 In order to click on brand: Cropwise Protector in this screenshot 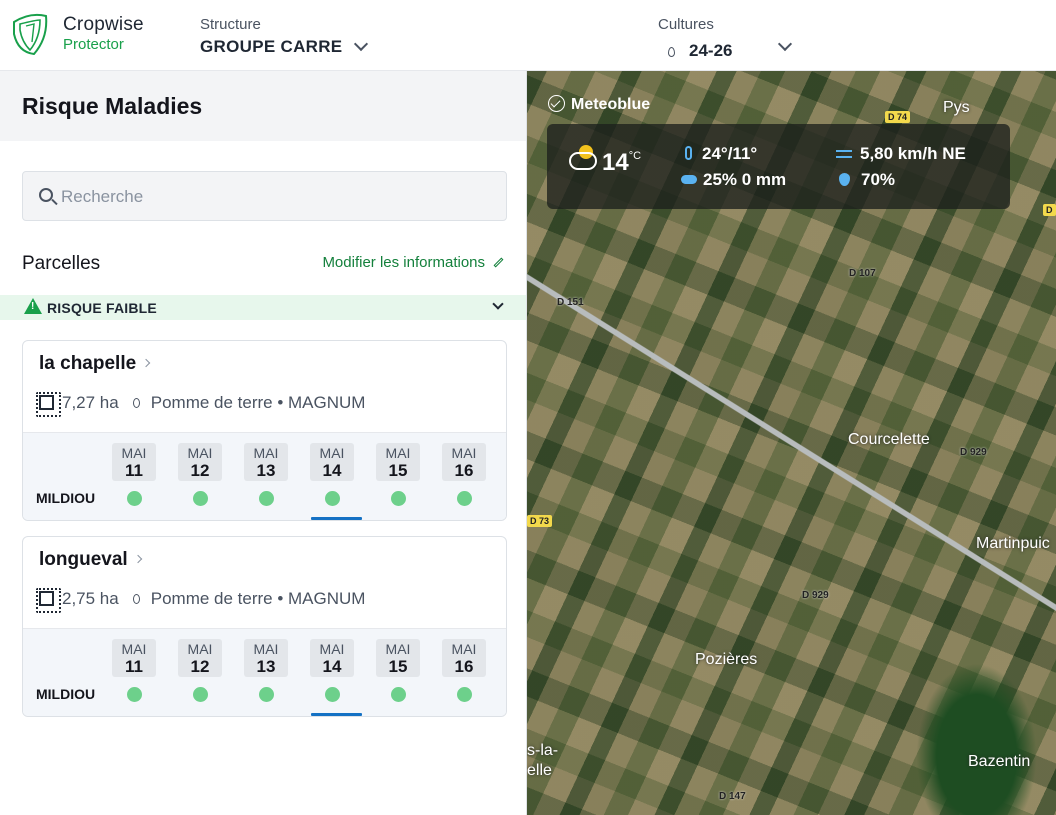, I will do `click(103, 34)`.